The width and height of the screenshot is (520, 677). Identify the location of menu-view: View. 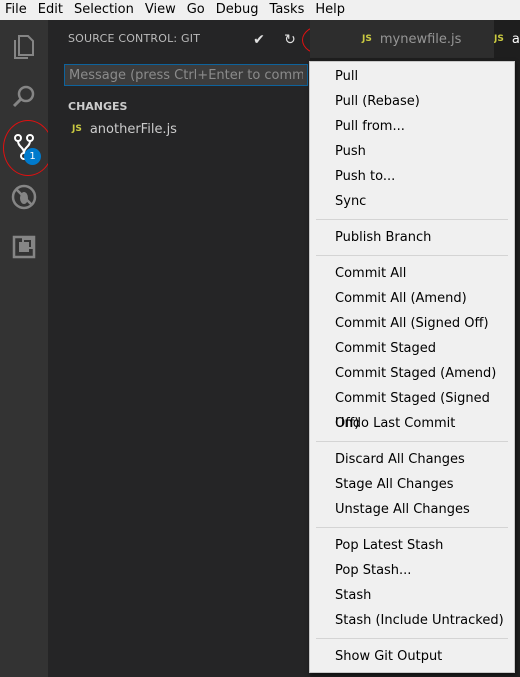
(161, 10).